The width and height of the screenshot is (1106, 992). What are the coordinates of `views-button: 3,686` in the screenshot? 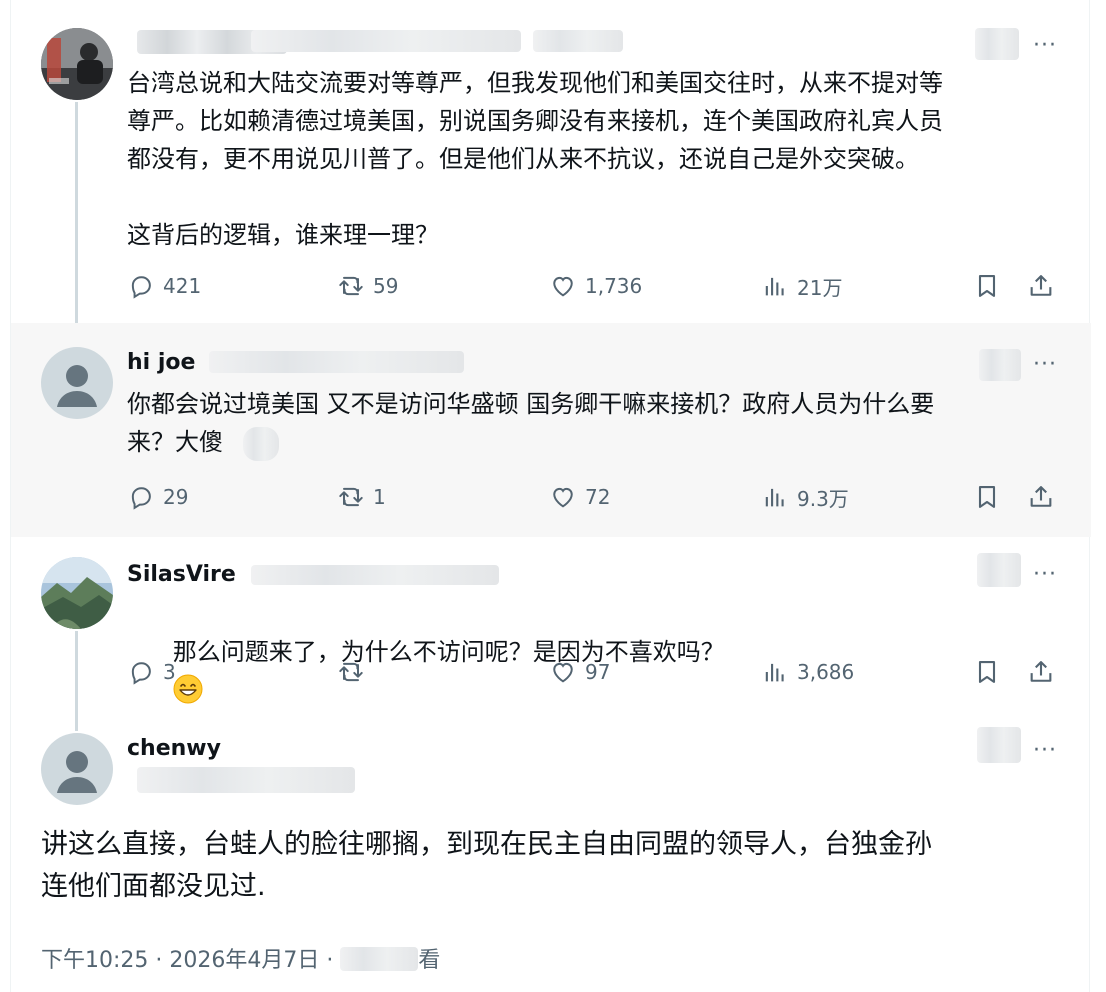 It's located at (807, 672).